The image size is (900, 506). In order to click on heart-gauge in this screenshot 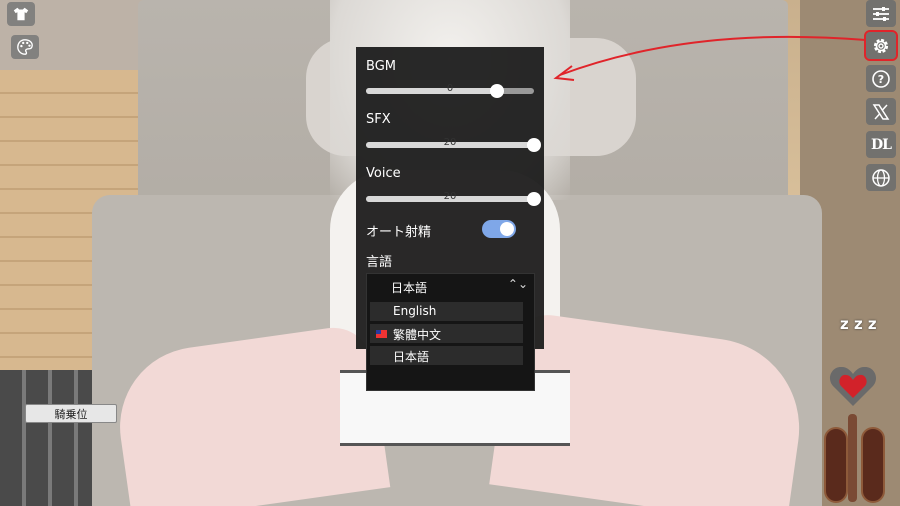, I will do `click(853, 386)`.